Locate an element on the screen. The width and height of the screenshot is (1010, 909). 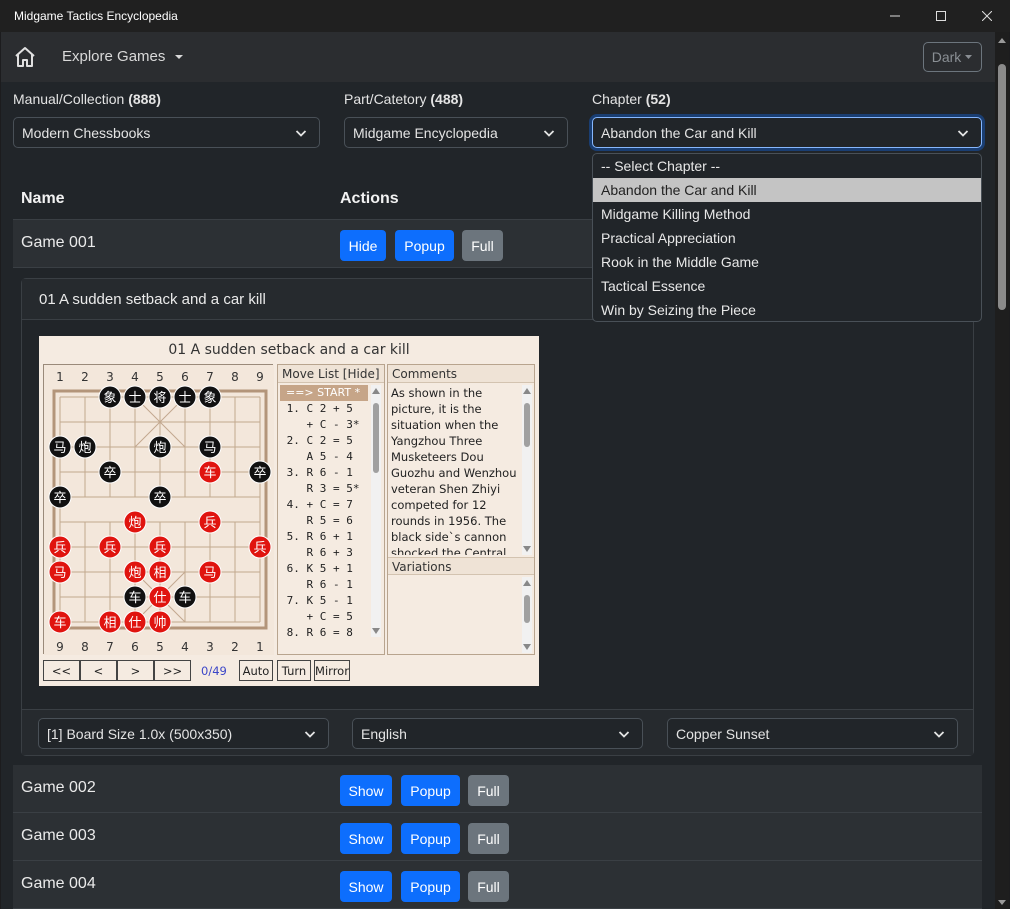
move-list-header: Move List [Hide] is located at coordinates (331, 374).